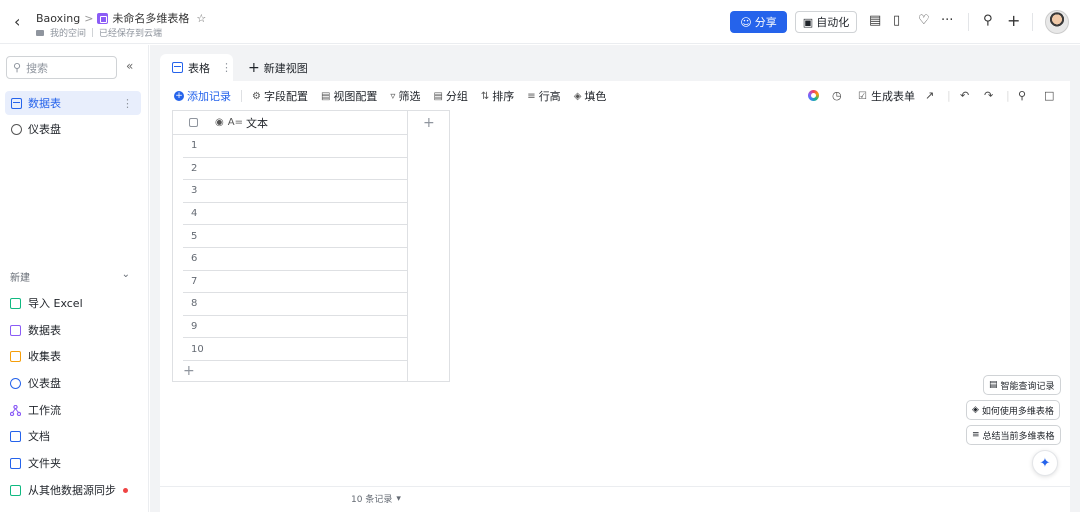  What do you see at coordinates (964, 96) in the screenshot?
I see `undo-icon: ↶` at bounding box center [964, 96].